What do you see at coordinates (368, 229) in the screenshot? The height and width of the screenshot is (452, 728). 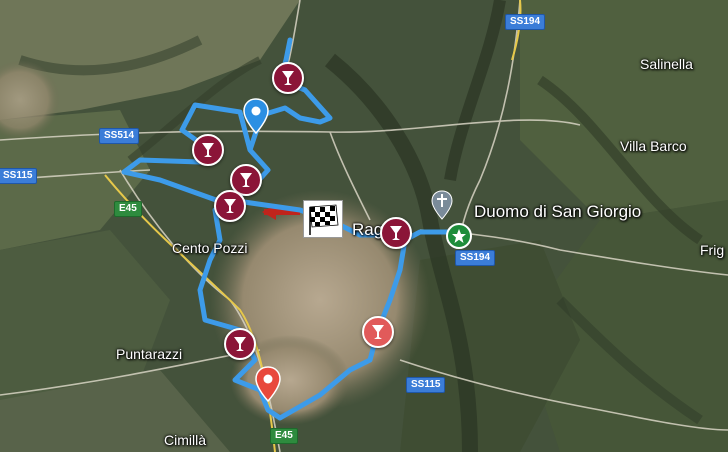 I see `place-ragusa: Rag` at bounding box center [368, 229].